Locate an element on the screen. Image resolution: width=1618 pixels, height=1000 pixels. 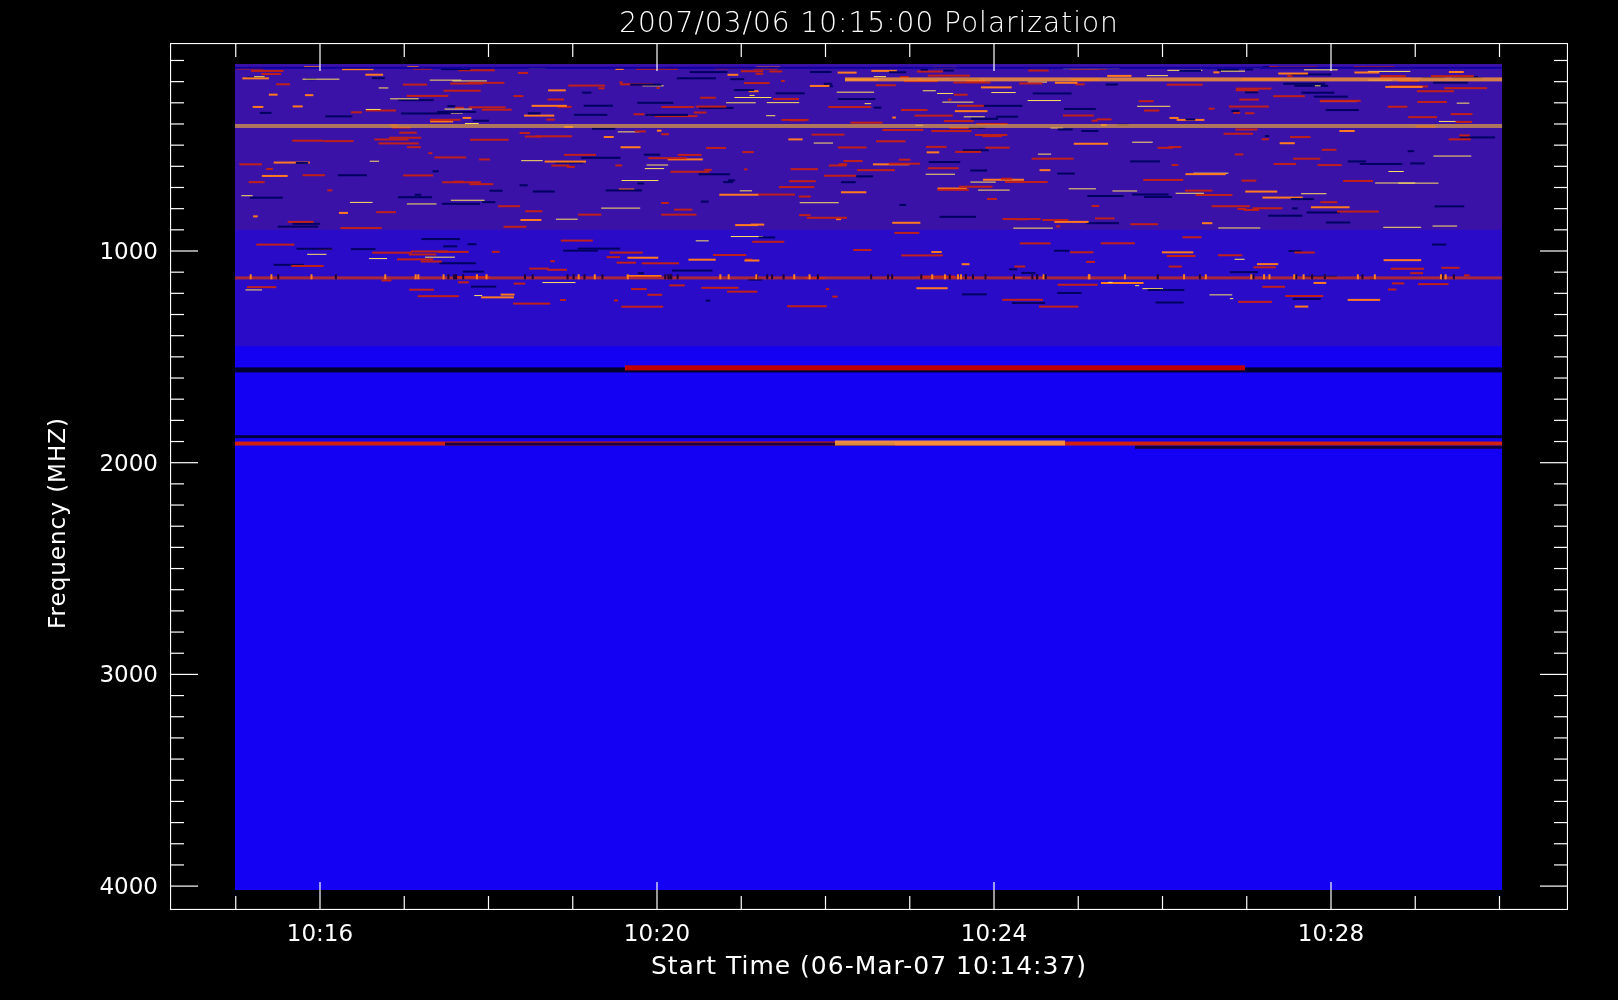
x-tick-label: 10:16 is located at coordinates (320, 933).